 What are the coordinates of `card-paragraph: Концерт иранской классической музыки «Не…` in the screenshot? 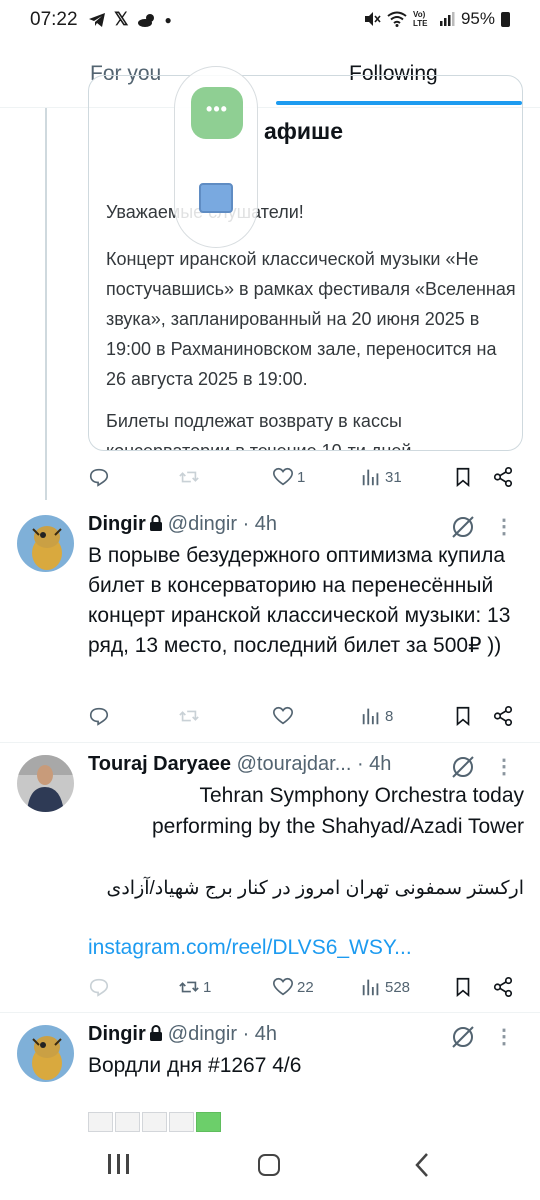 It's located at (311, 319).